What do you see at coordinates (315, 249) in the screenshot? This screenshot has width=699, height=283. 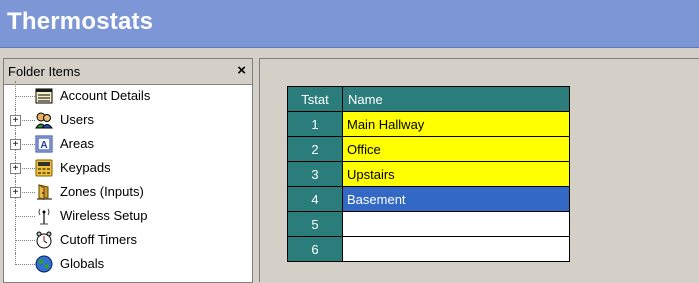 I see `tstat-number: 6` at bounding box center [315, 249].